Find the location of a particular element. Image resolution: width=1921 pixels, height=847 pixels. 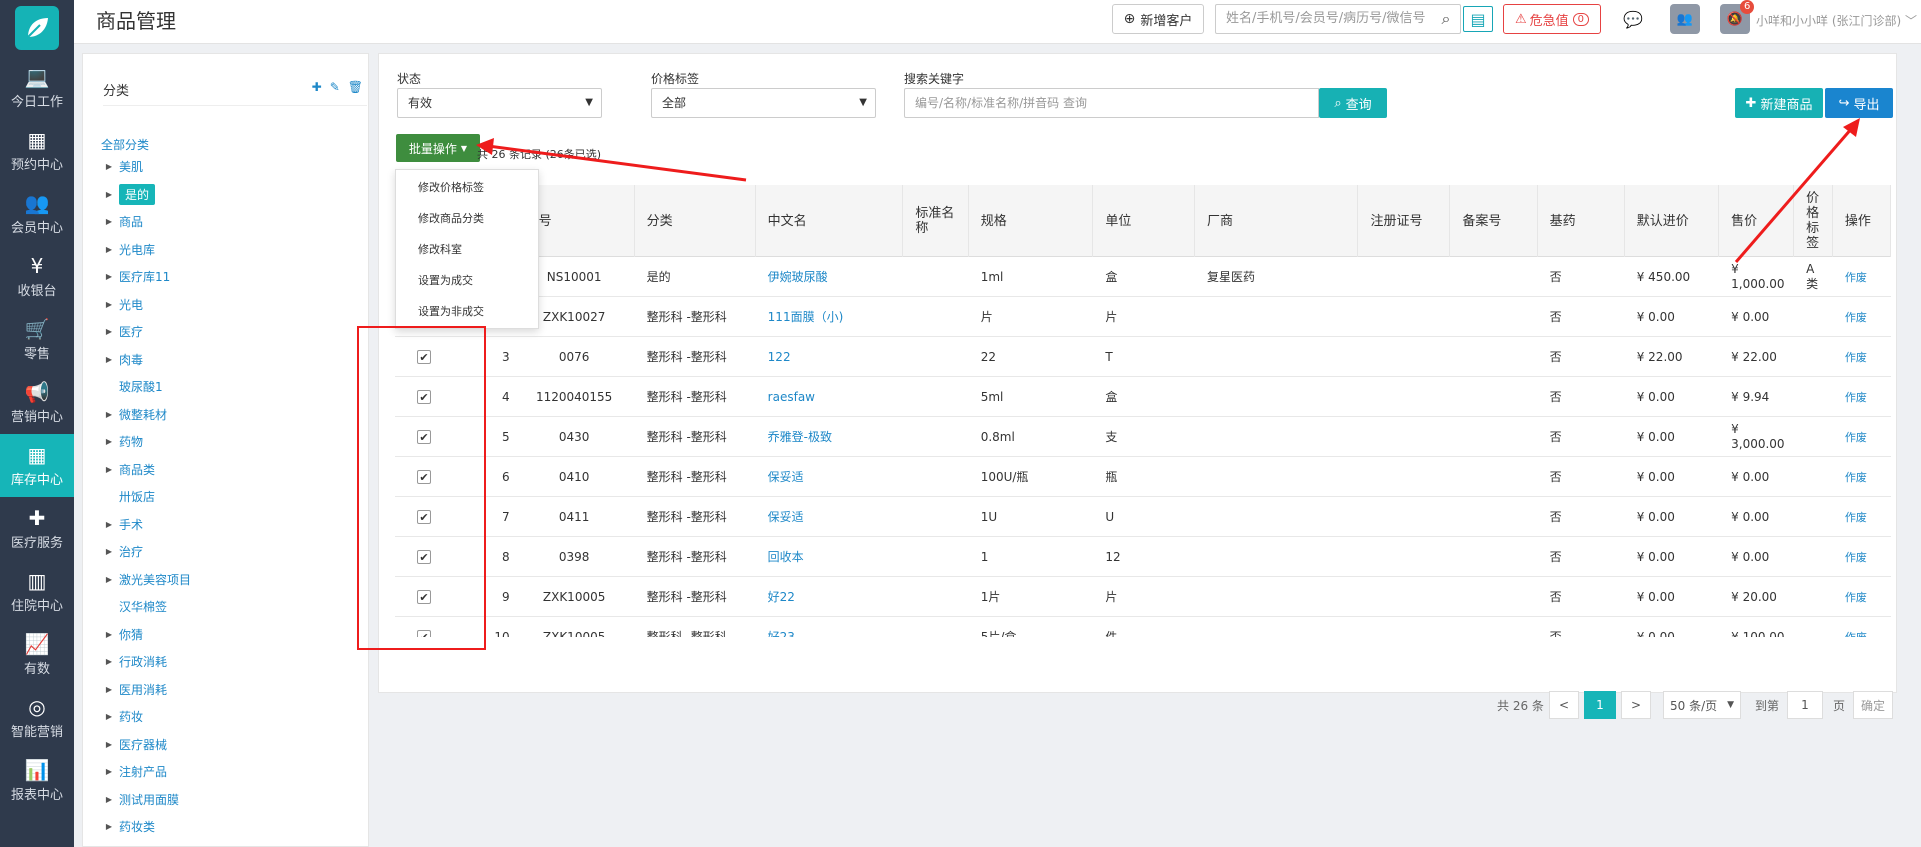

batch-menu-item: 修改科室 is located at coordinates (467, 249).